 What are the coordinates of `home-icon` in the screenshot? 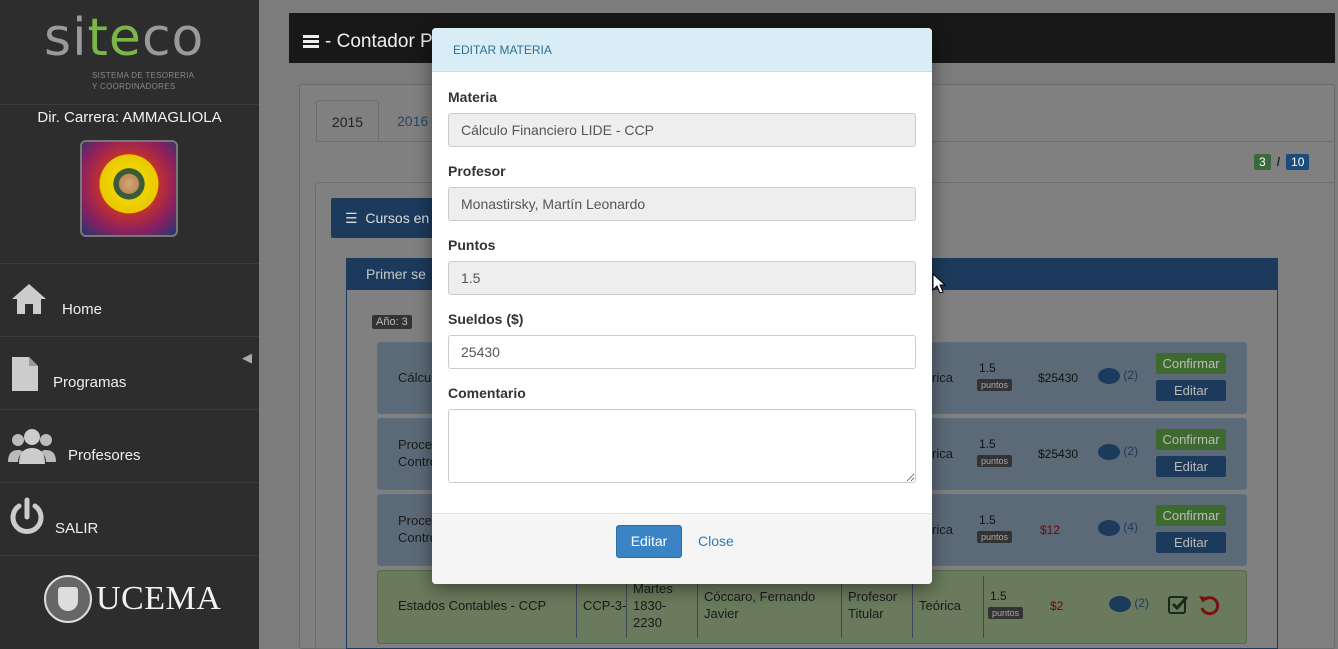 It's located at (29, 299).